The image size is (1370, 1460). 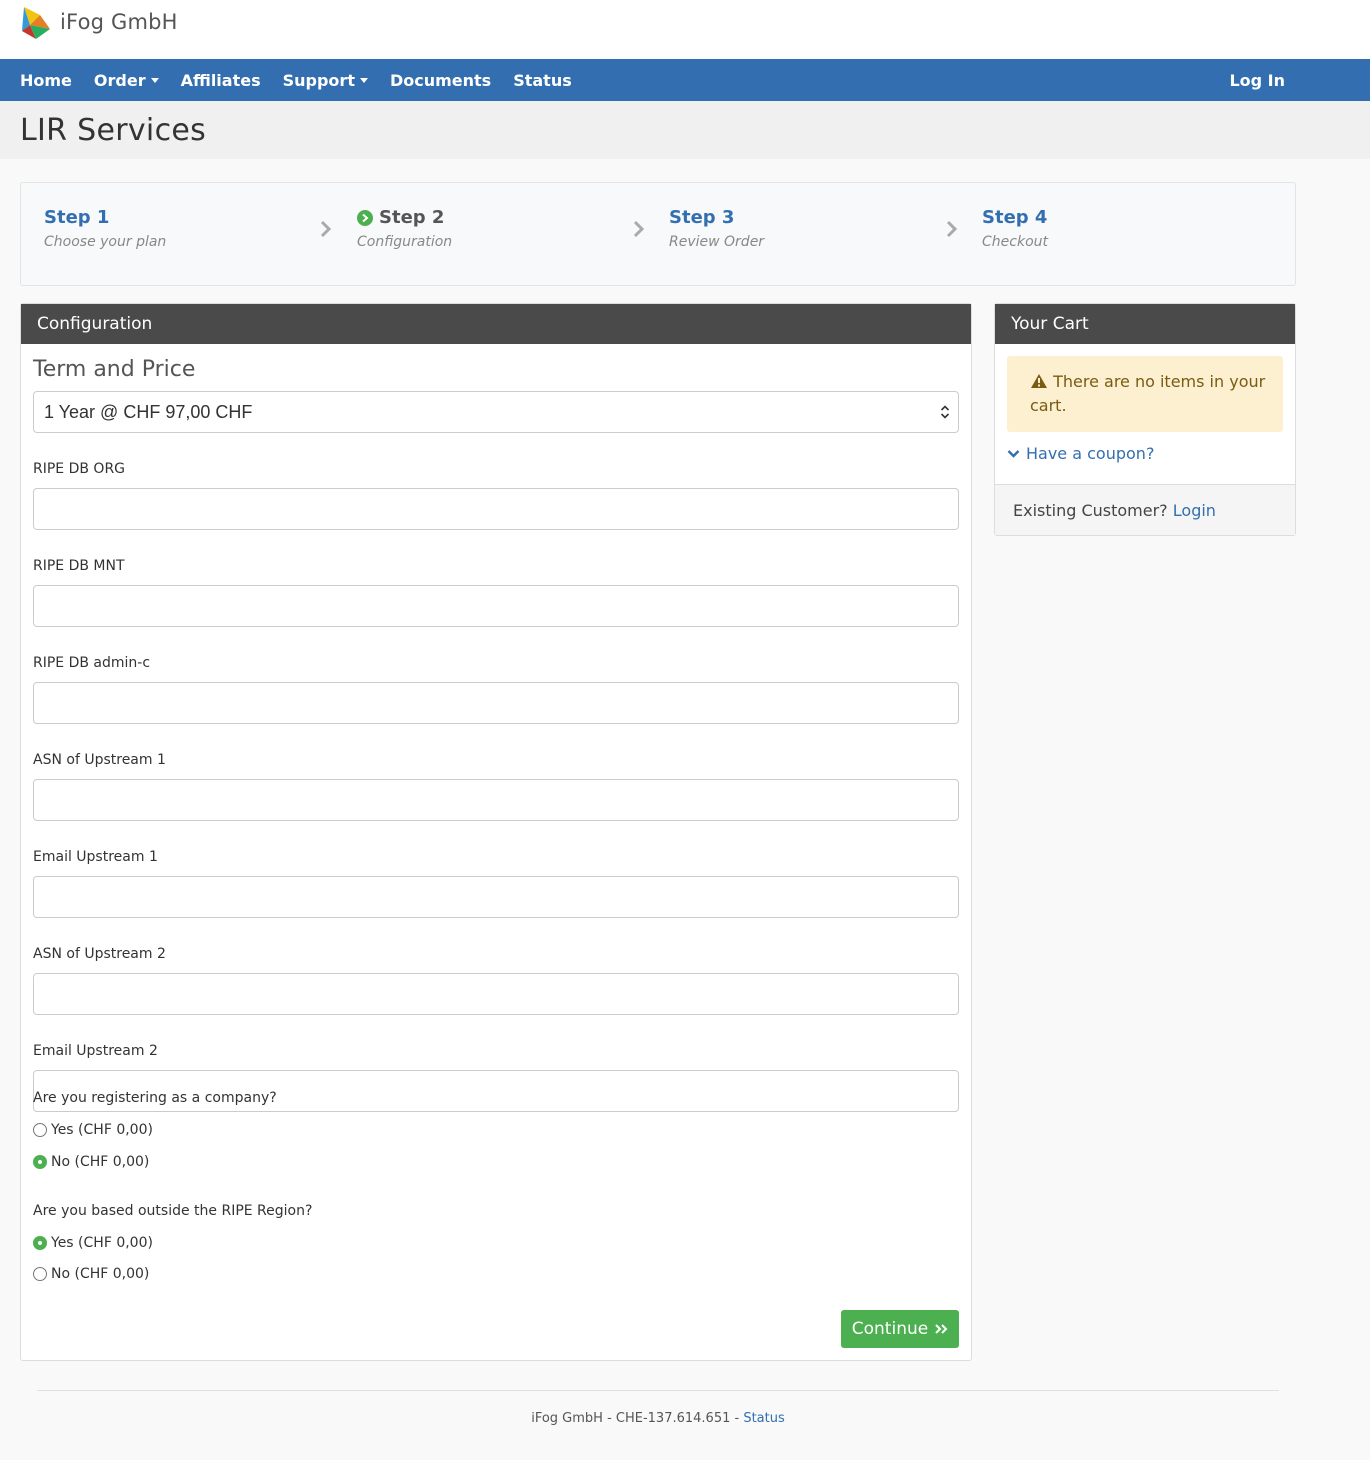 I want to click on coupon-toggle: Have a coupon?, so click(x=1145, y=453).